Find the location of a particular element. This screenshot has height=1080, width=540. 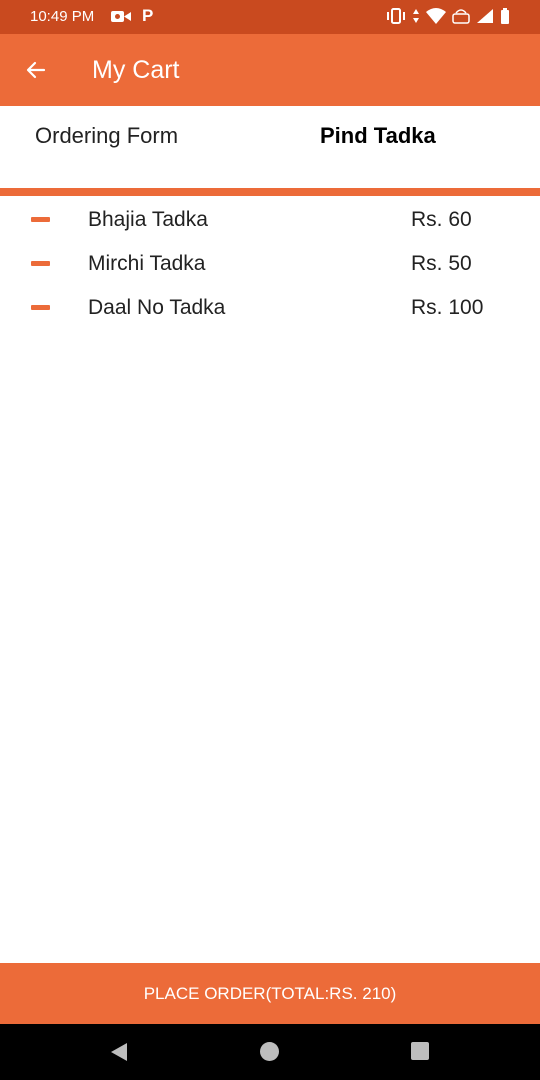

divider is located at coordinates (270, 192).